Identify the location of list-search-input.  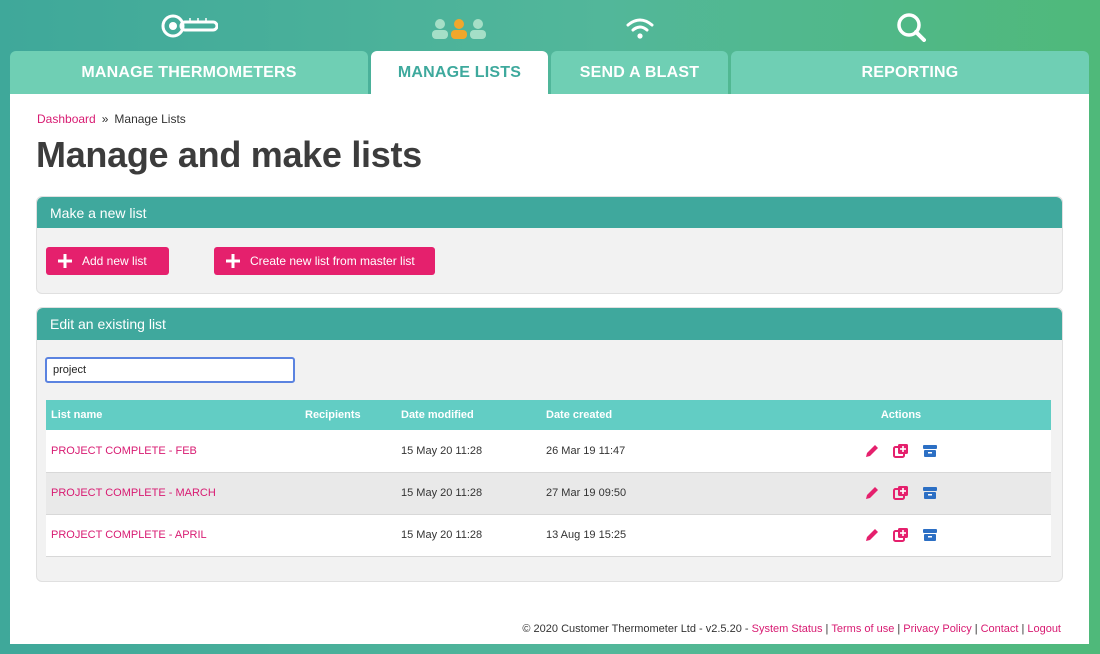
(170, 370).